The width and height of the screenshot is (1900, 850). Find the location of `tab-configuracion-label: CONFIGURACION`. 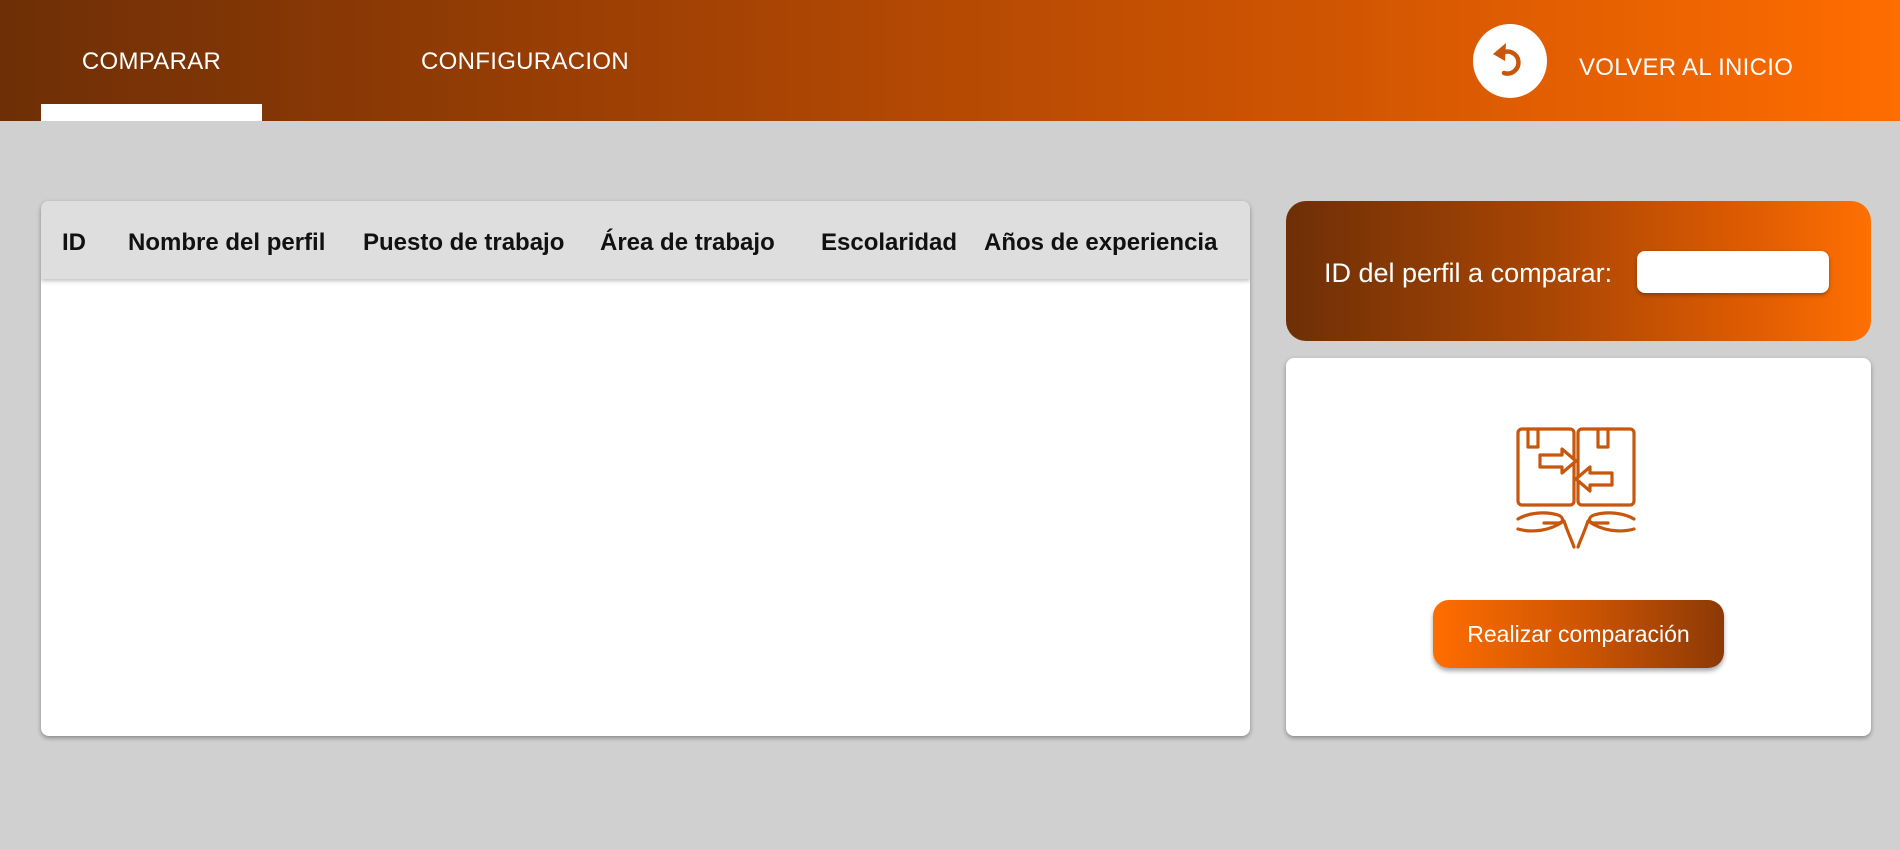

tab-configuracion-label: CONFIGURACION is located at coordinates (525, 61).